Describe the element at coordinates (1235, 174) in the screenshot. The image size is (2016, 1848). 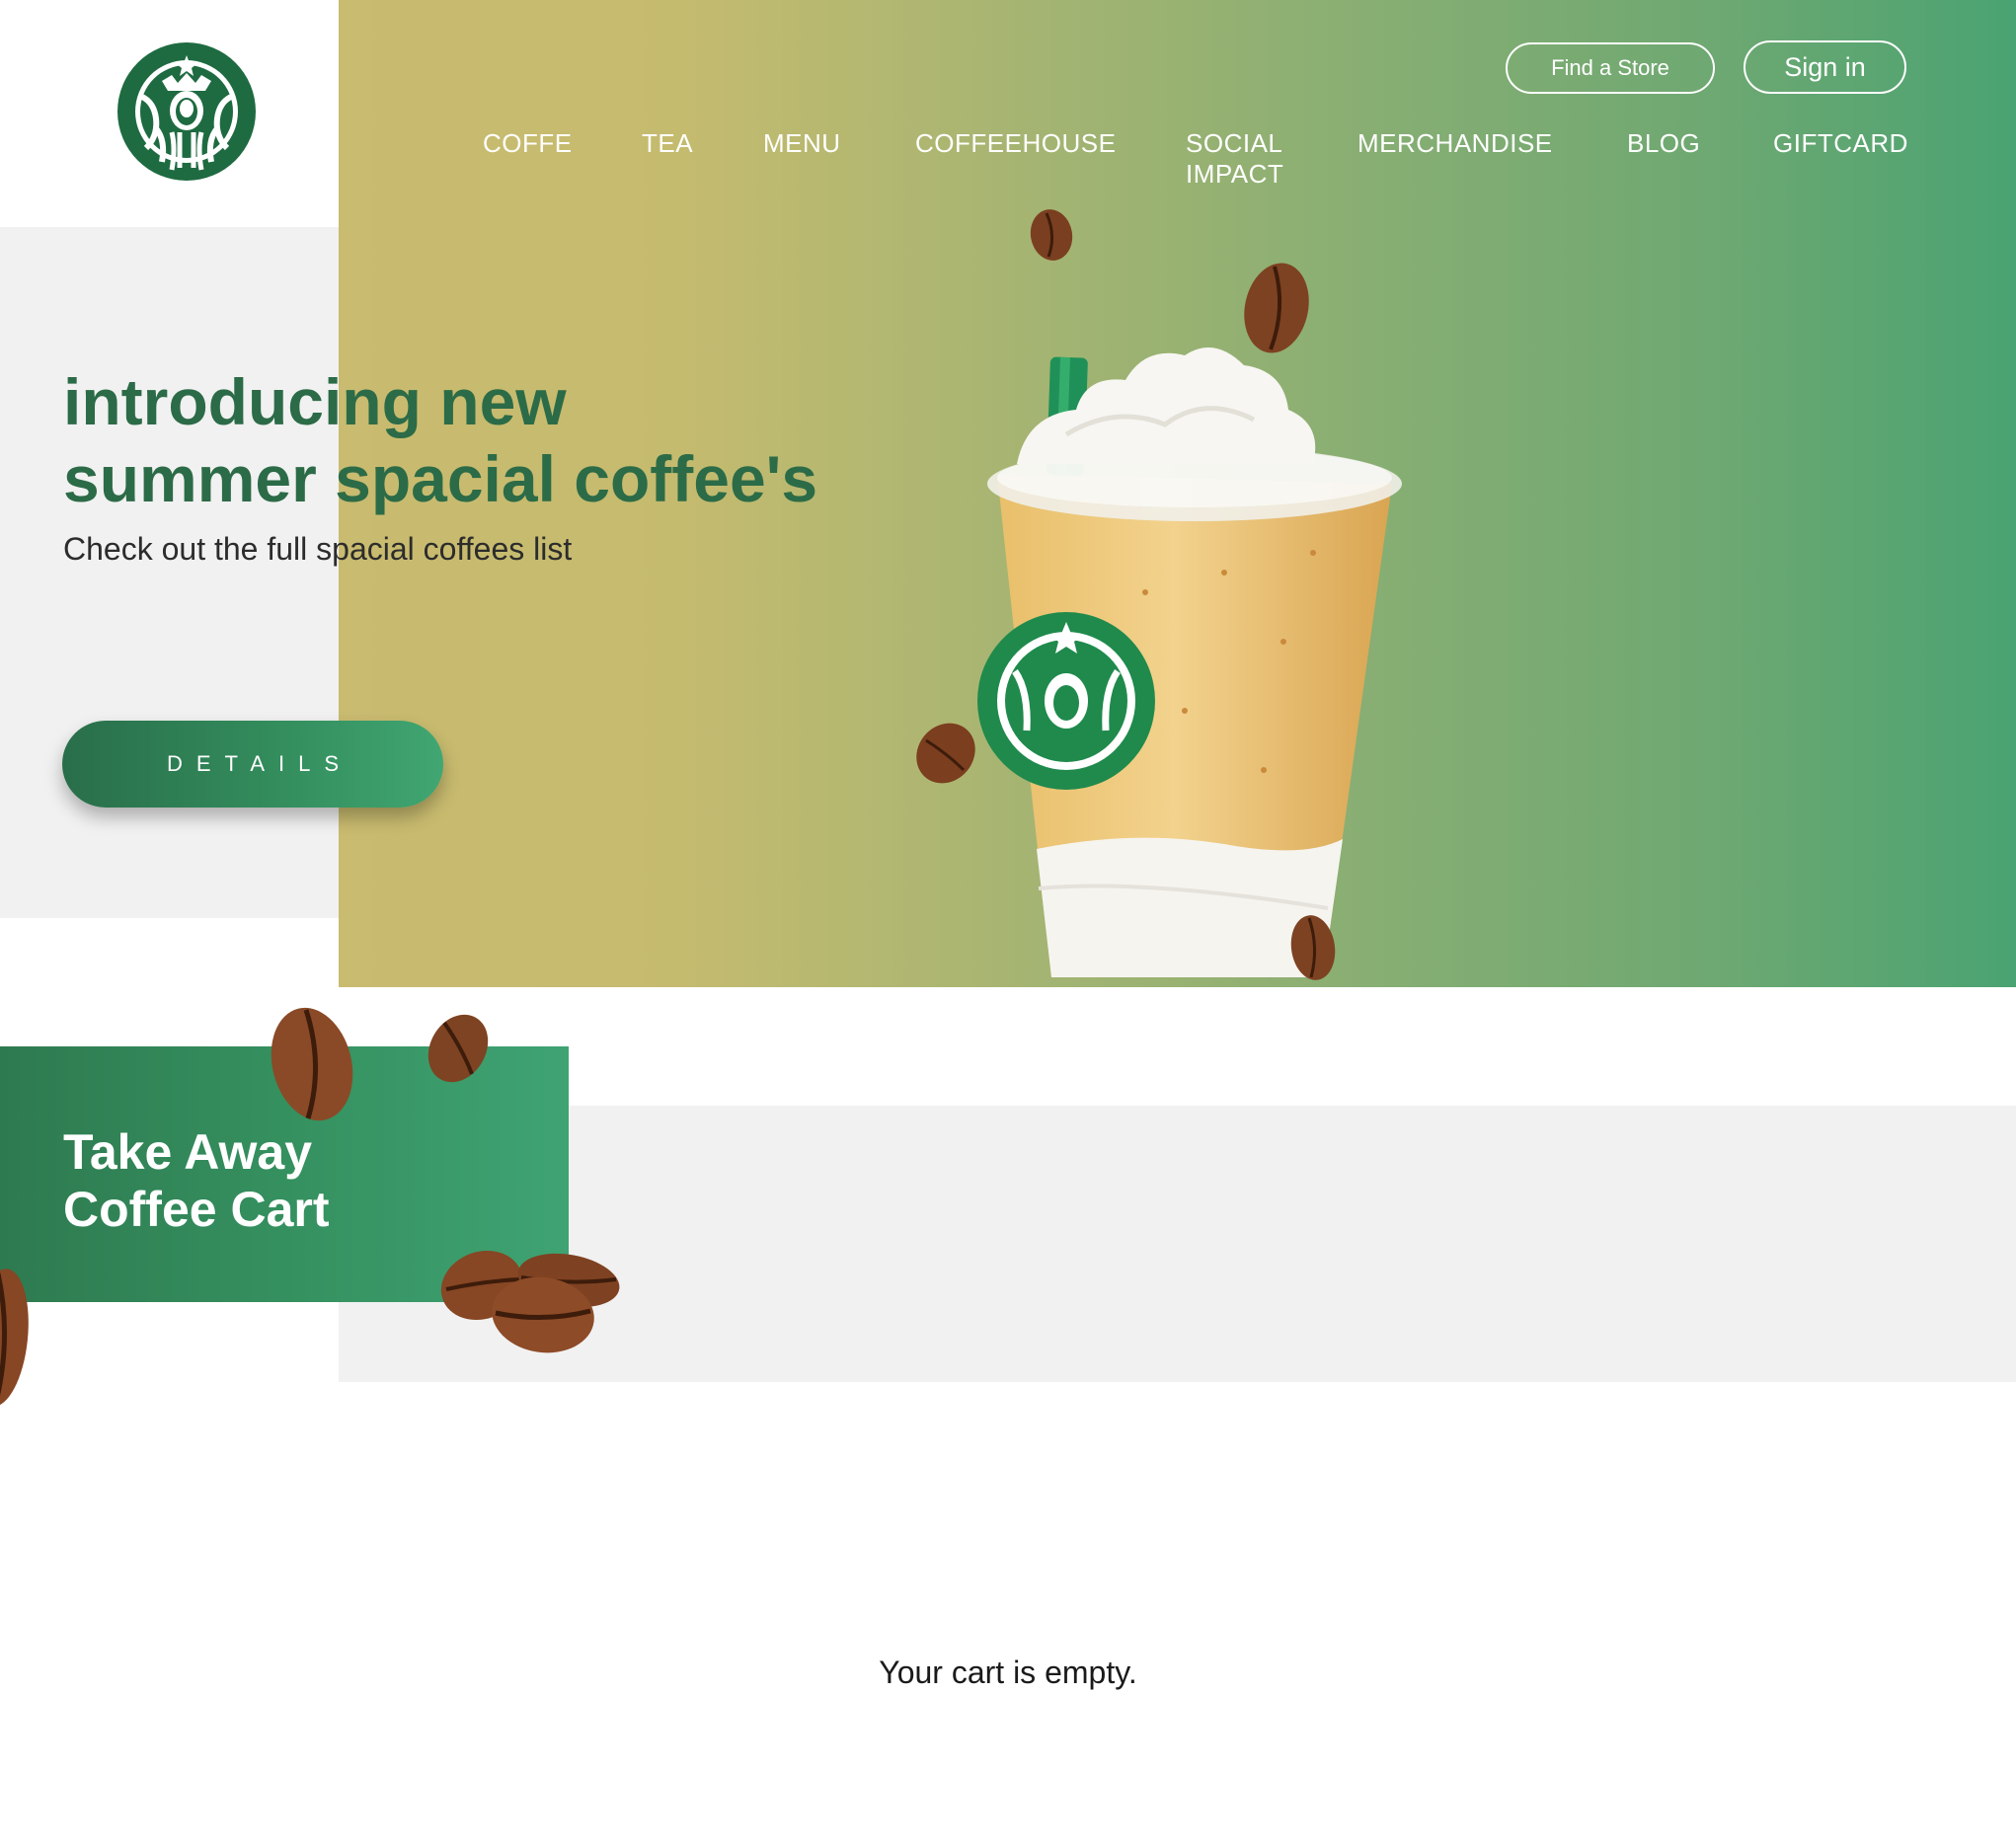
I see `nav-social-impact-line2: IMPACT` at that location.